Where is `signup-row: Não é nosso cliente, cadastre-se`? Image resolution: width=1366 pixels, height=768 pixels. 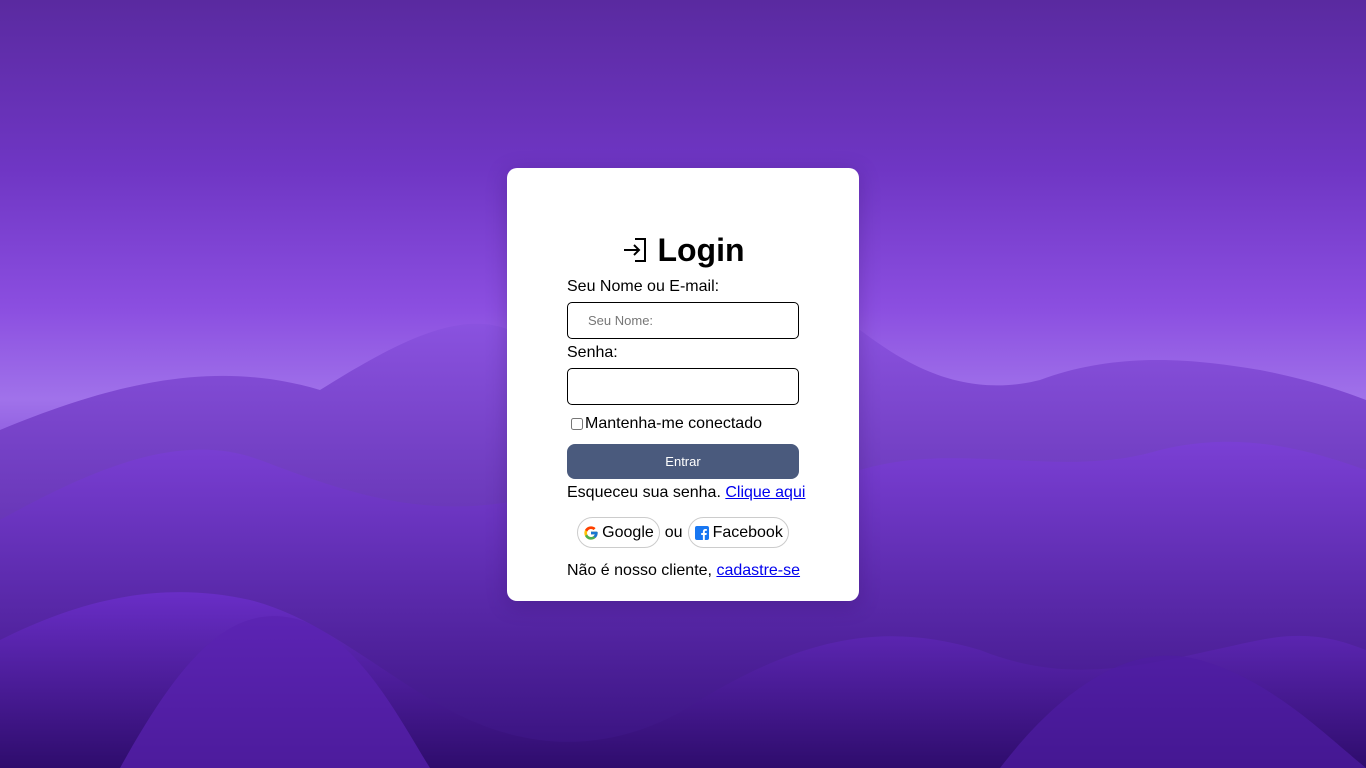
signup-row: Não é nosso cliente, cadastre-se is located at coordinates (683, 571).